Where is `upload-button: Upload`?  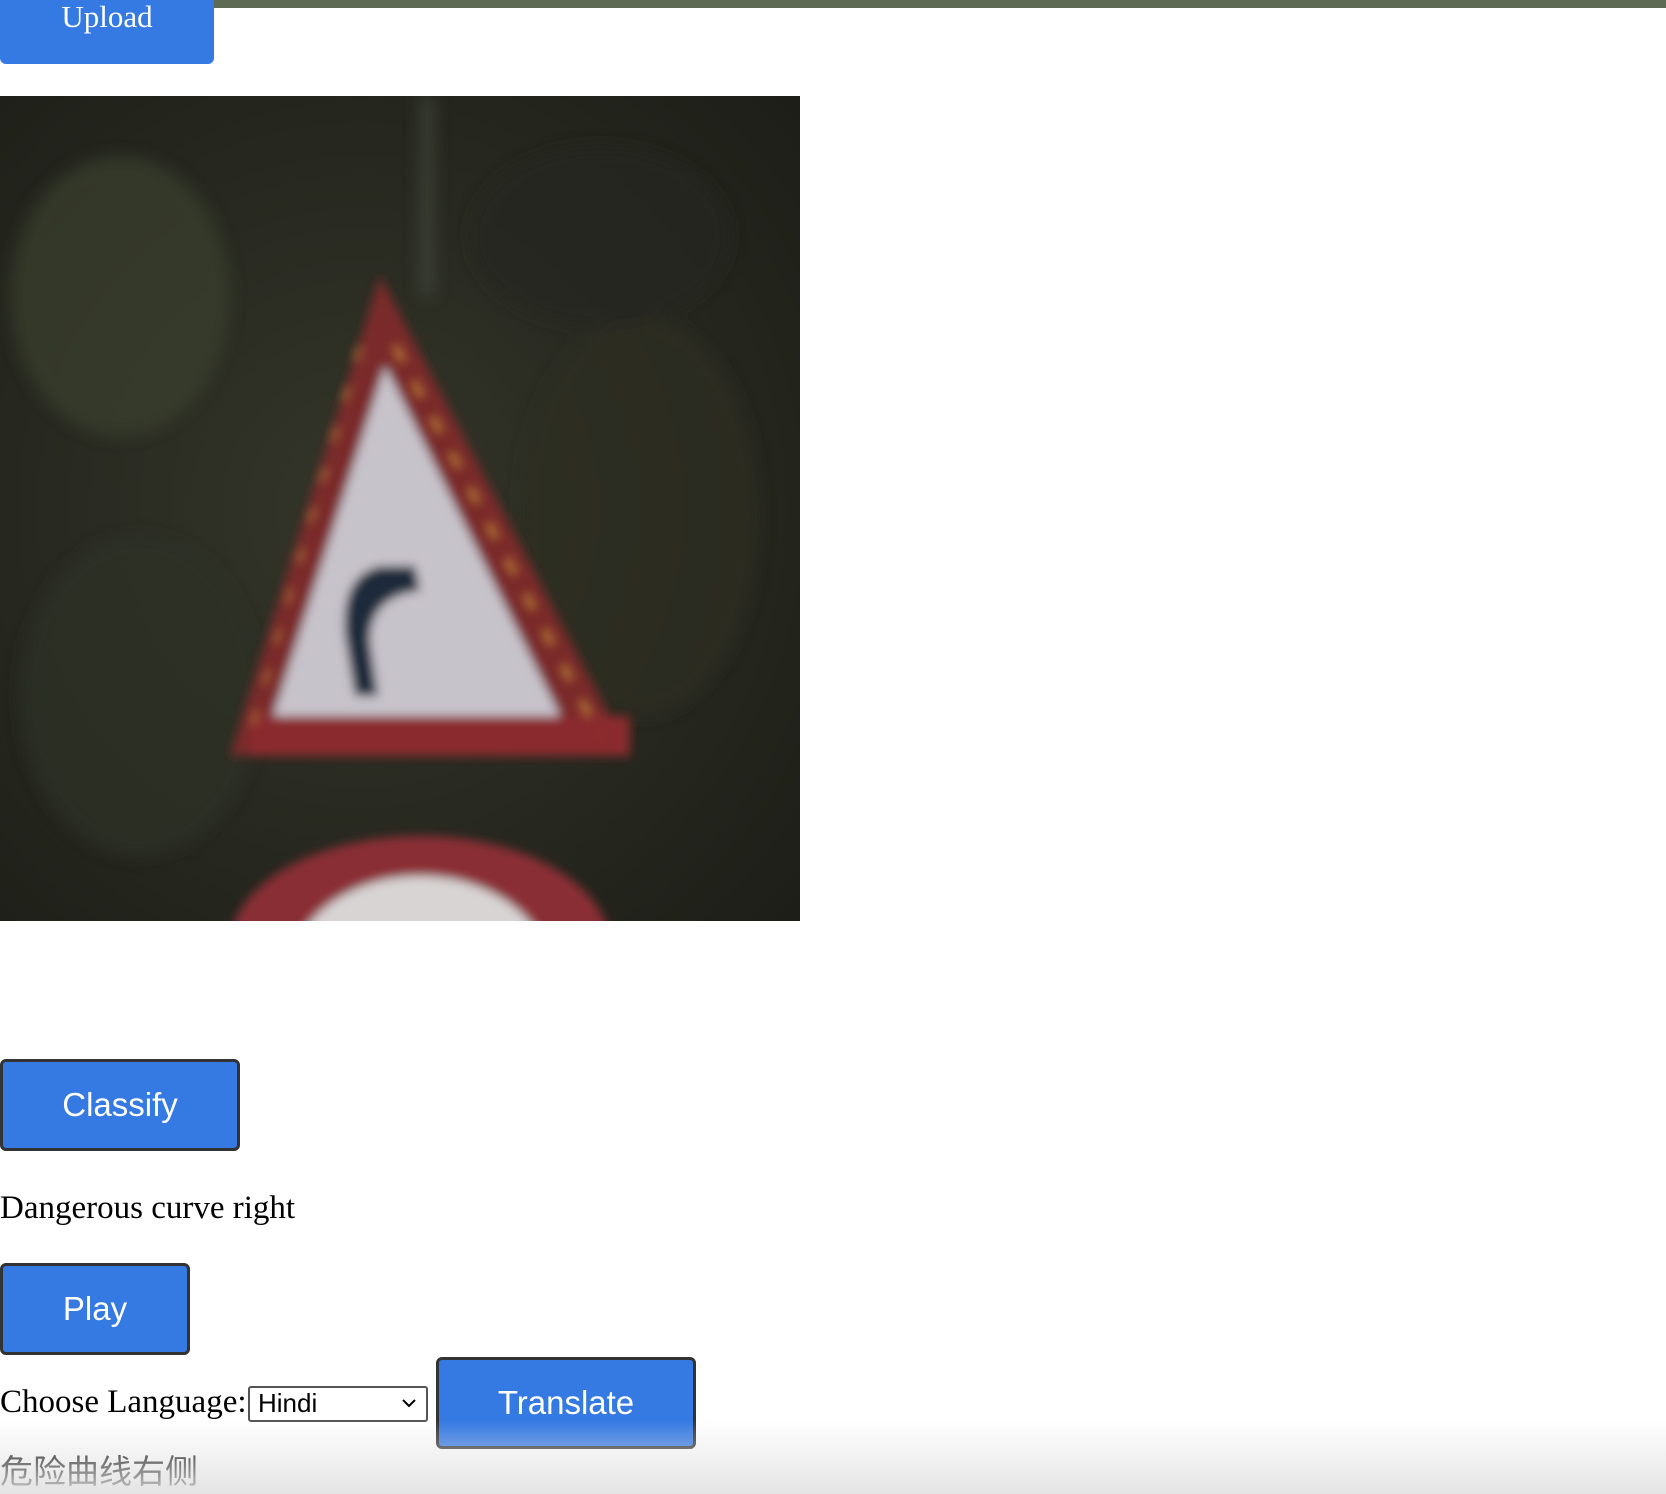 upload-button: Upload is located at coordinates (107, 32).